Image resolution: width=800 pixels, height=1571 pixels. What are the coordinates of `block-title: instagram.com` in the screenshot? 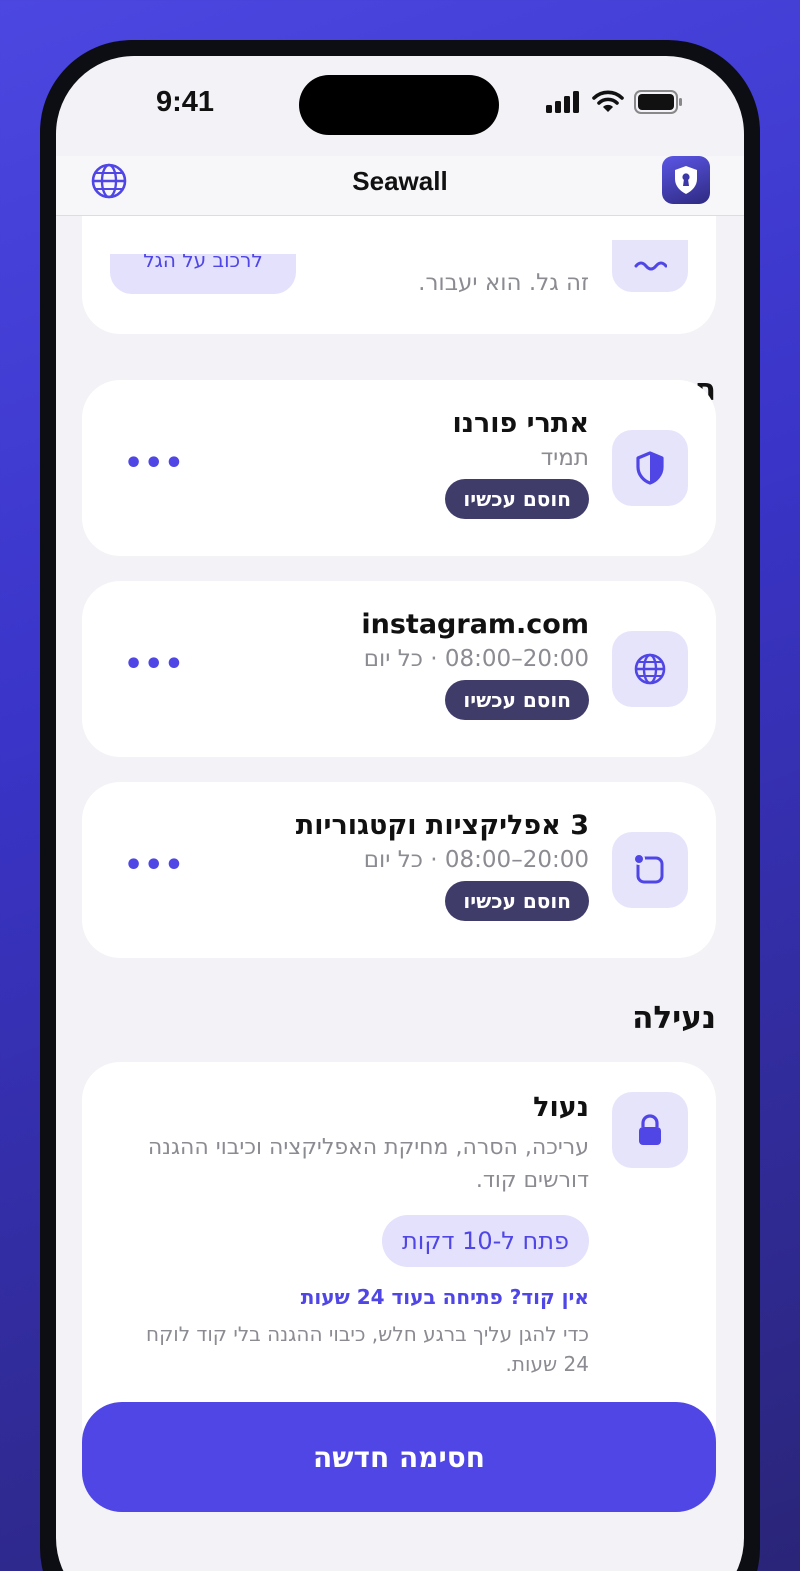 It's located at (475, 624).